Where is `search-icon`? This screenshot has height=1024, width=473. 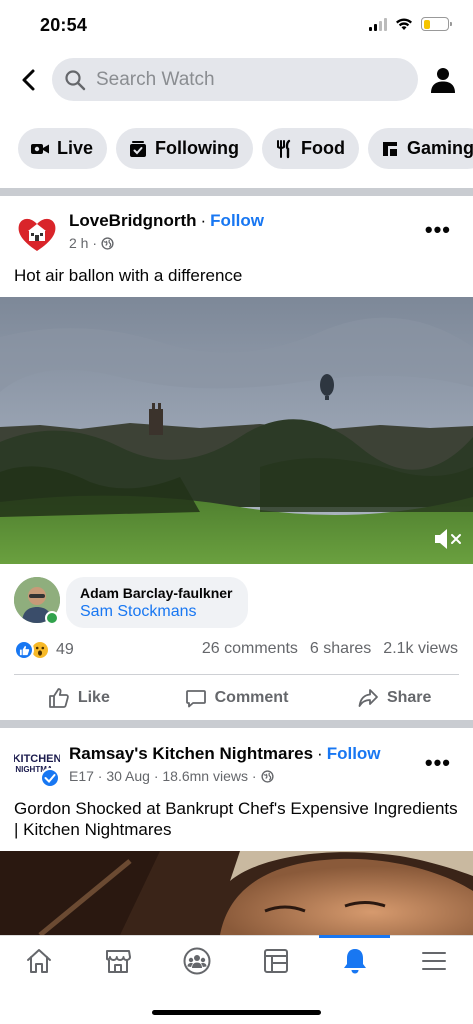
search-icon is located at coordinates (75, 79).